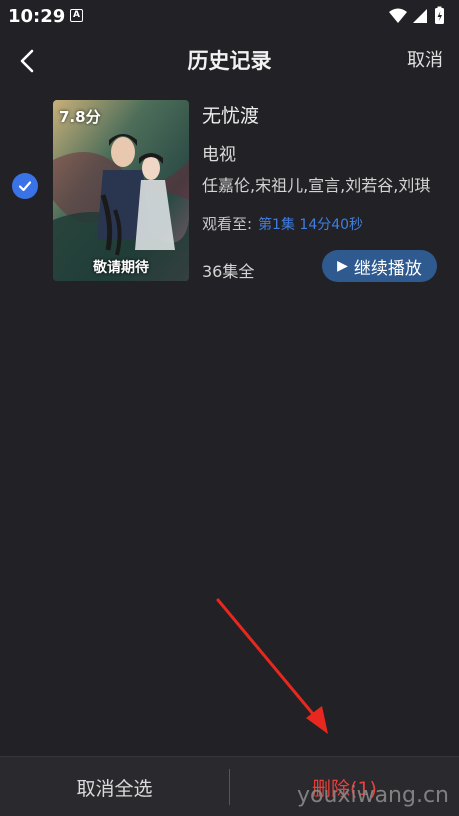 The width and height of the screenshot is (459, 816). Describe the element at coordinates (114, 786) in the screenshot. I see `deselect-all-button: 取消全选` at that location.